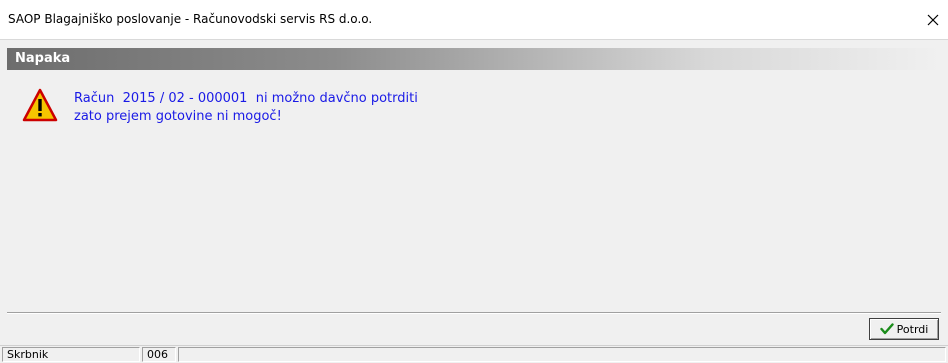 The width and height of the screenshot is (948, 363). I want to click on close-icon, so click(933, 20).